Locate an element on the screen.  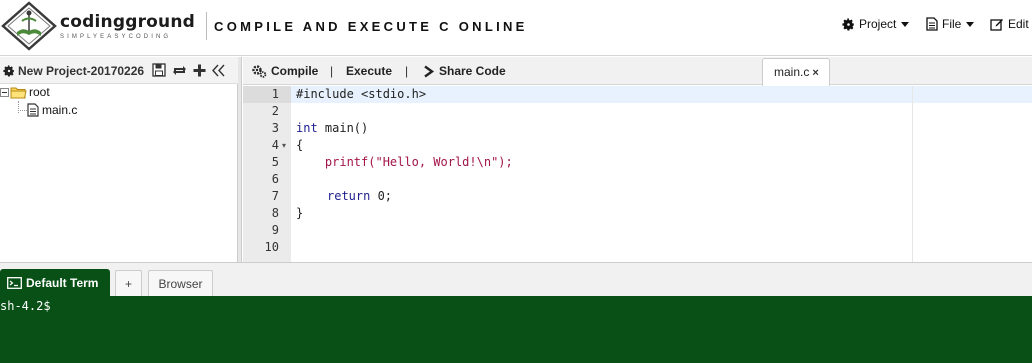
code-text: main() is located at coordinates (343, 128).